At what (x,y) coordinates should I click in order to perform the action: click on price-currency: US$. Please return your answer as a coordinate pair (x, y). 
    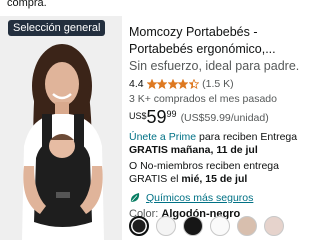
    Looking at the image, I should click on (138, 116).